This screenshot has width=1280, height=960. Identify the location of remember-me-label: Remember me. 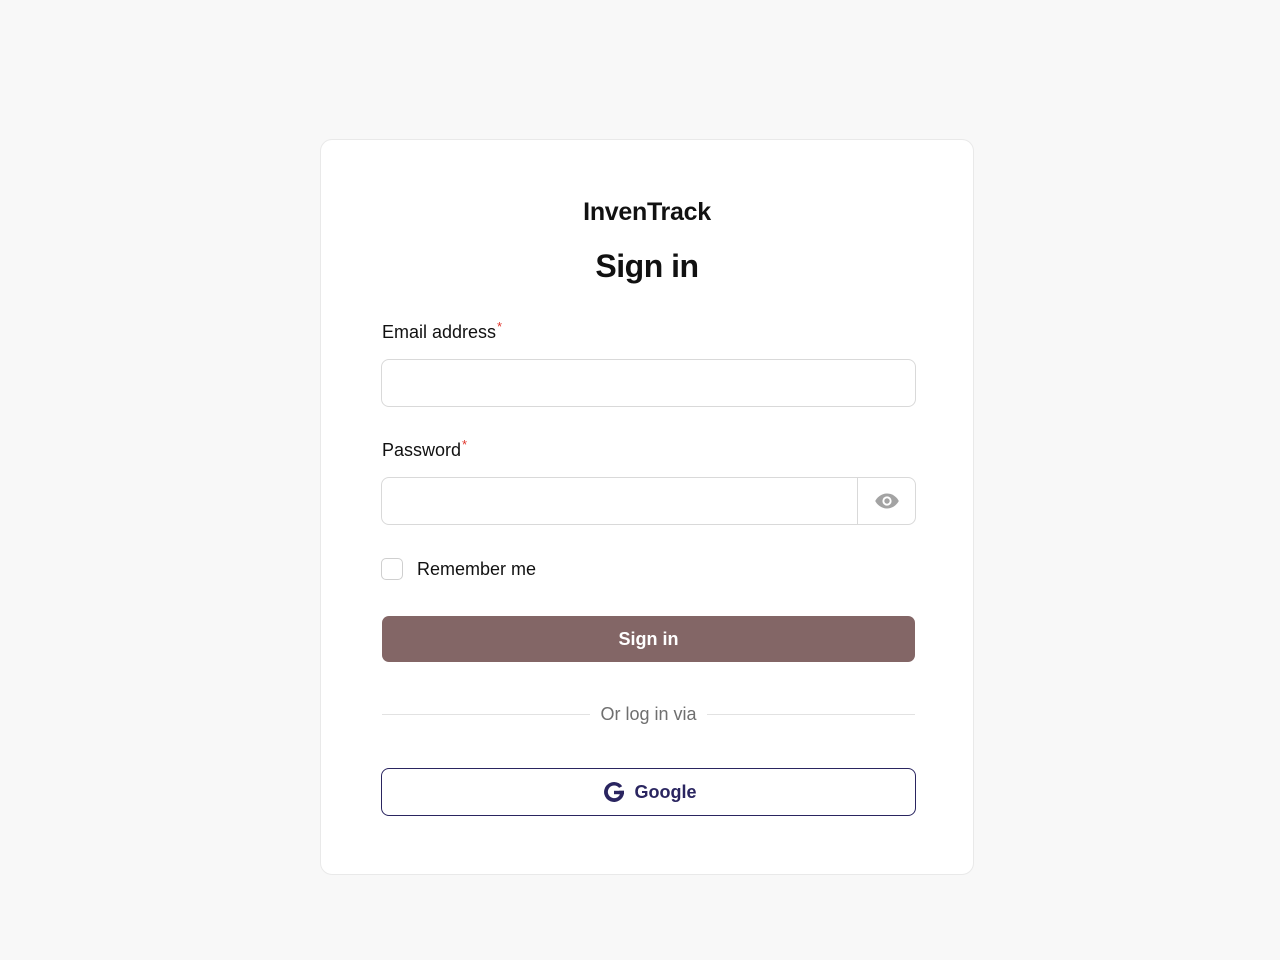
(476, 569).